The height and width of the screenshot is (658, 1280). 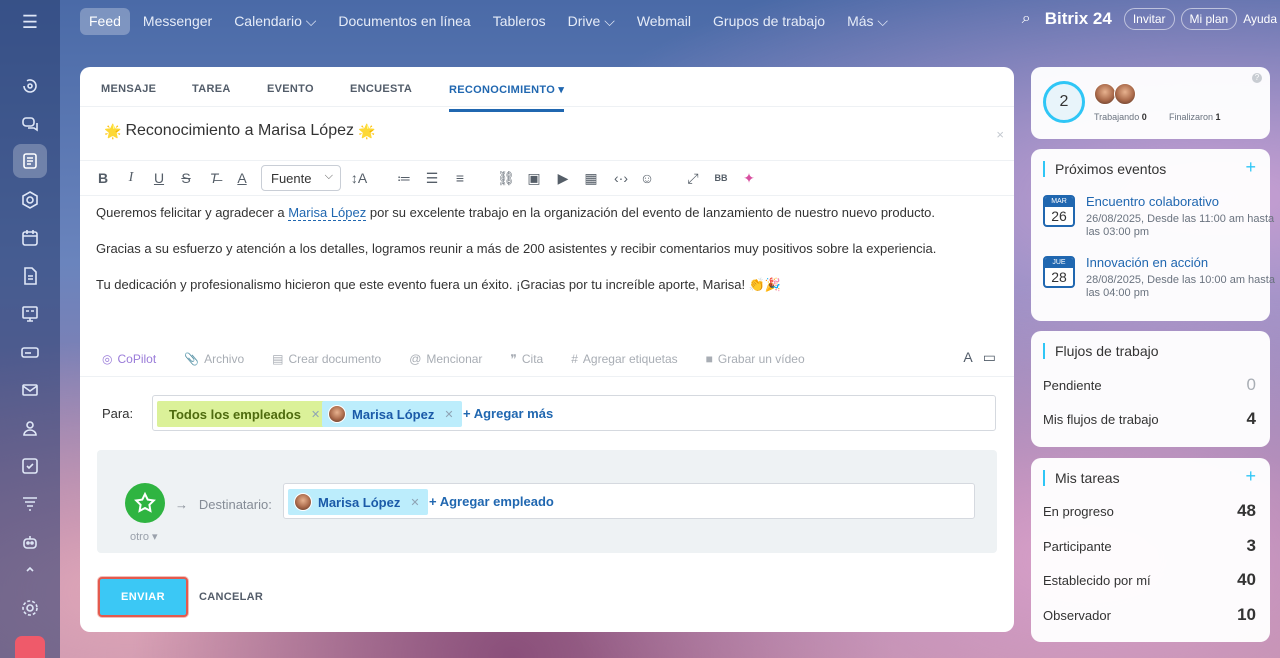 What do you see at coordinates (1147, 262) in the screenshot?
I see `event-title: Innovación en acción` at bounding box center [1147, 262].